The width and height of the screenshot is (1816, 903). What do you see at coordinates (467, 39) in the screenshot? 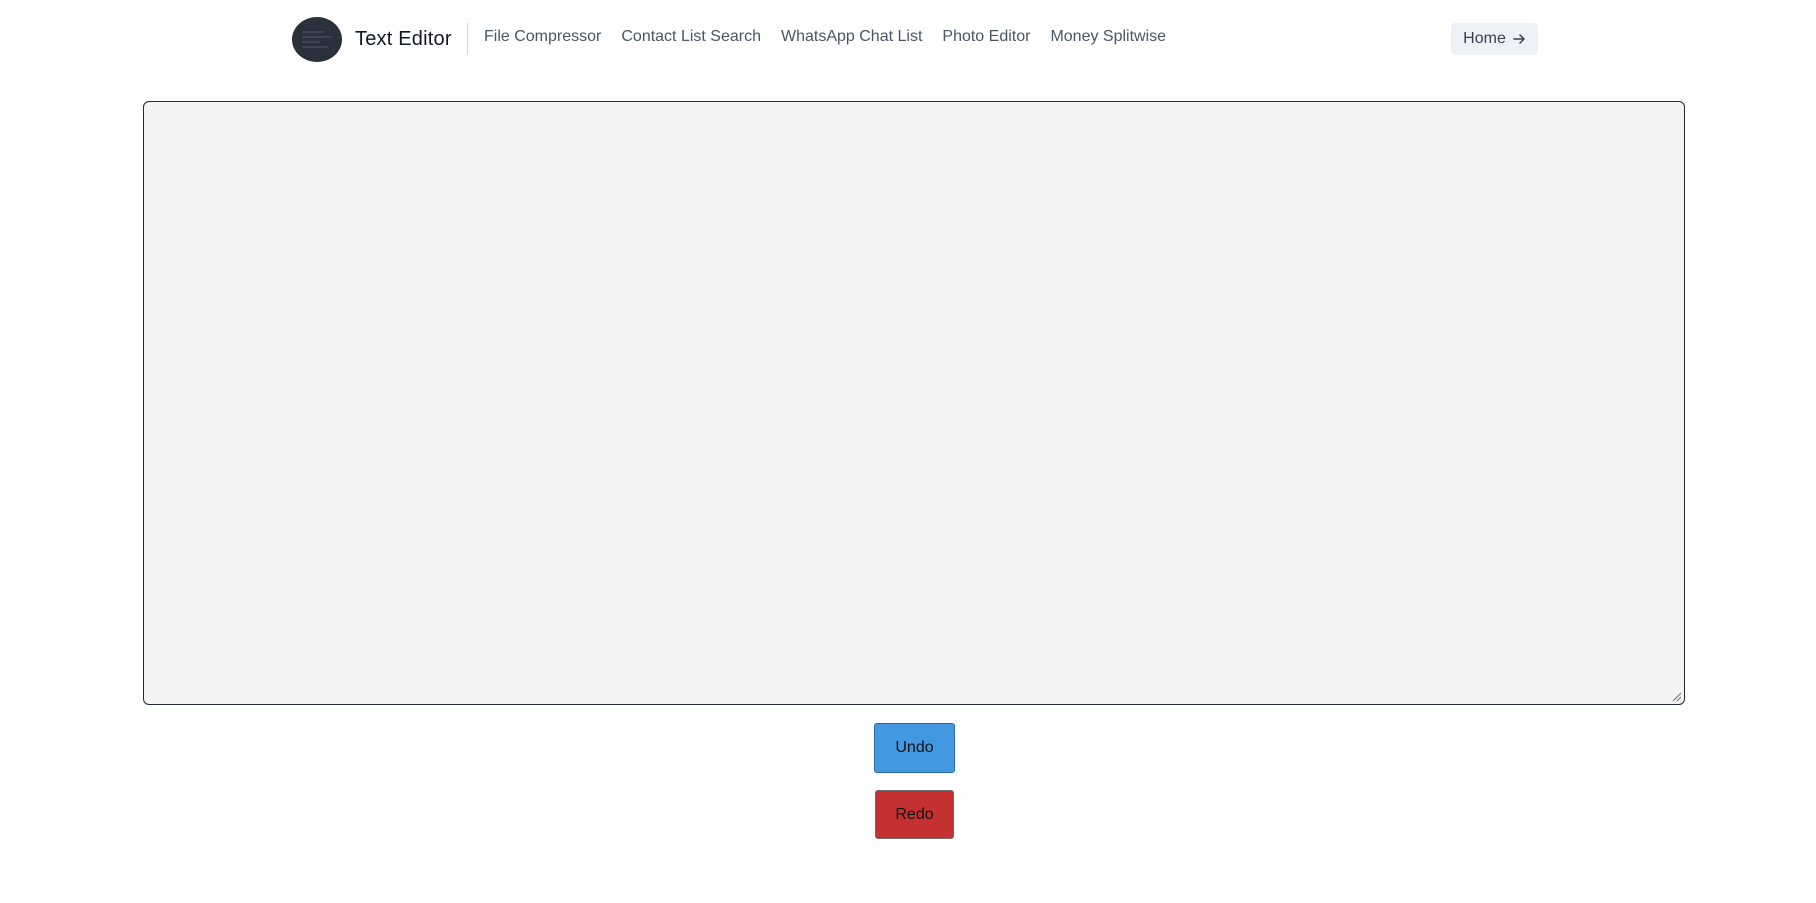
I see `nav-divider` at bounding box center [467, 39].